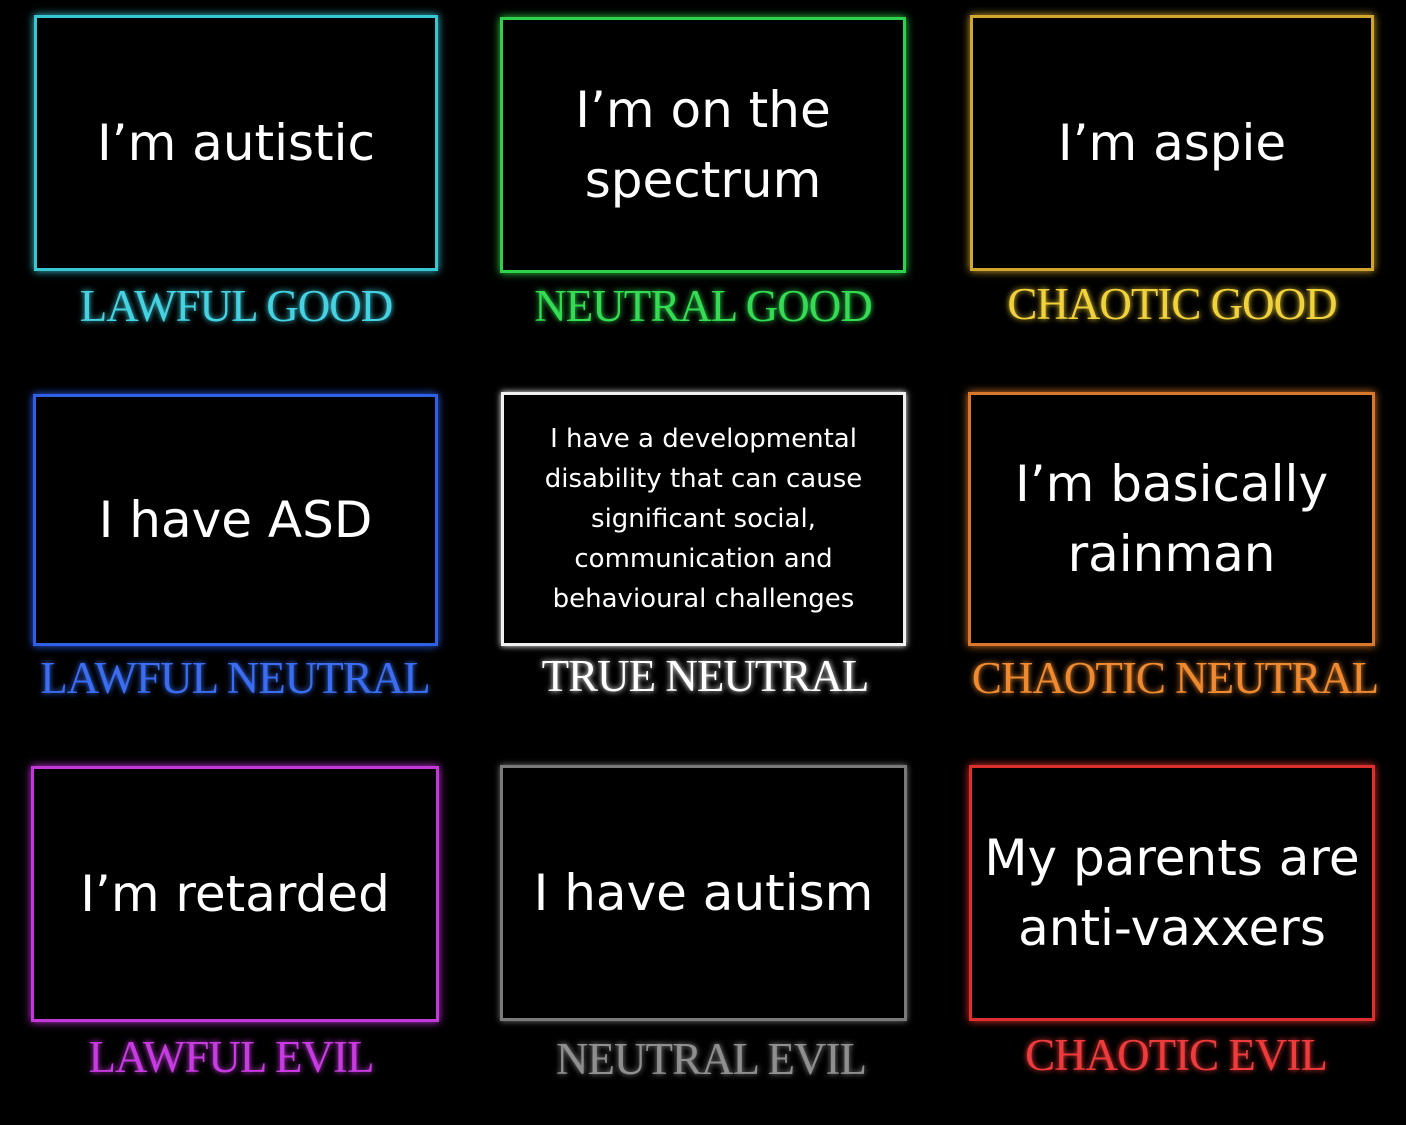  Describe the element at coordinates (231, 1057) in the screenshot. I see `alignment-label-lawful-evil: LAWFUL EVIL` at that location.